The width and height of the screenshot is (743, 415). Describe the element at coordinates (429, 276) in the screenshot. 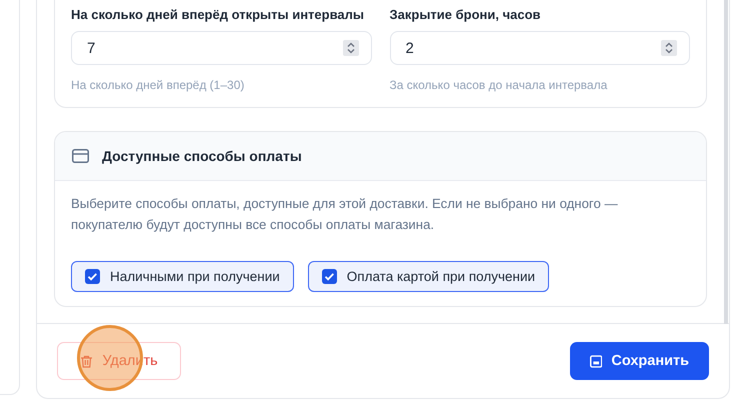

I see `payment-option: Оплата картой при получении` at that location.